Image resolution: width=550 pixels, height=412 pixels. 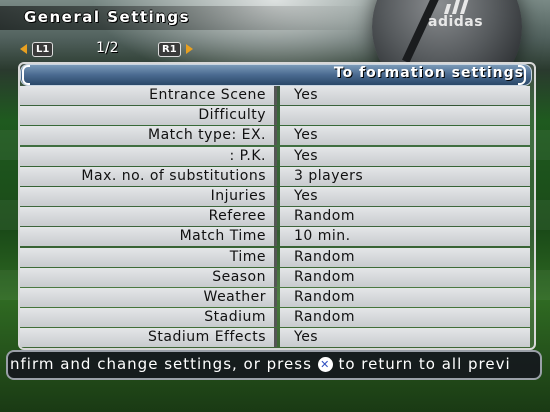 What do you see at coordinates (147, 136) in the screenshot?
I see `setting-label: Match type: EX.` at bounding box center [147, 136].